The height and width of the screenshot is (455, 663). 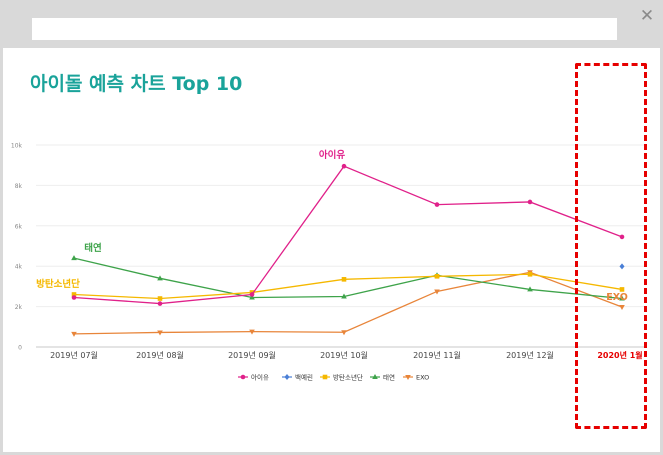 What do you see at coordinates (160, 355) in the screenshot?
I see `x-tick-label: 2019년 08월` at bounding box center [160, 355].